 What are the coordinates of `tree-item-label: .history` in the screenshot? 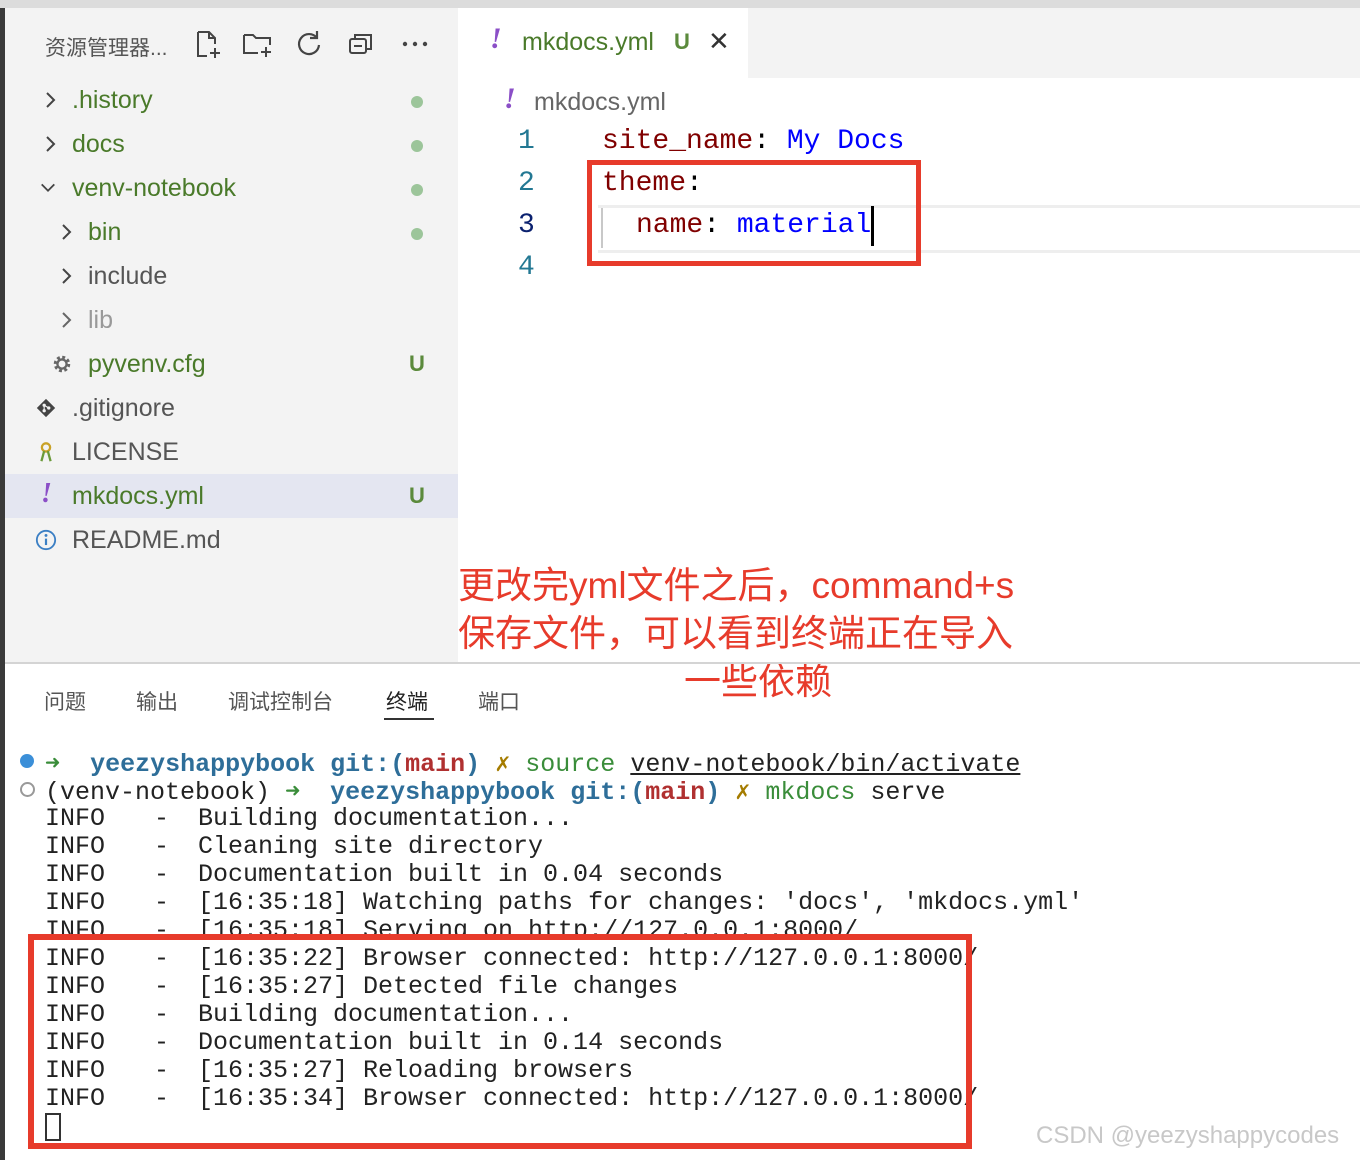 It's located at (112, 100).